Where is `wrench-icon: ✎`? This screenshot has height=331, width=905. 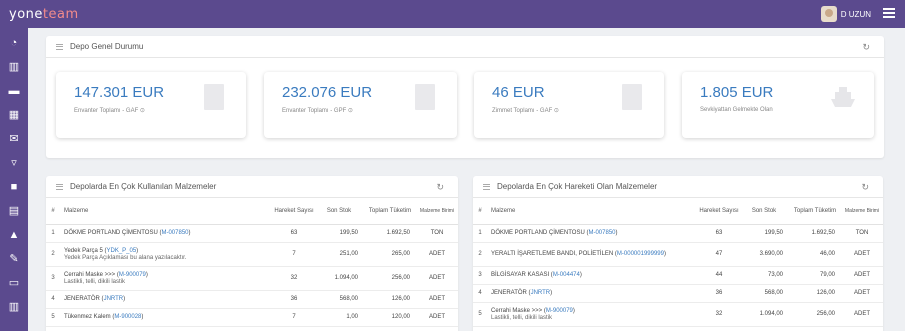
wrench-icon: ✎ is located at coordinates (14, 259).